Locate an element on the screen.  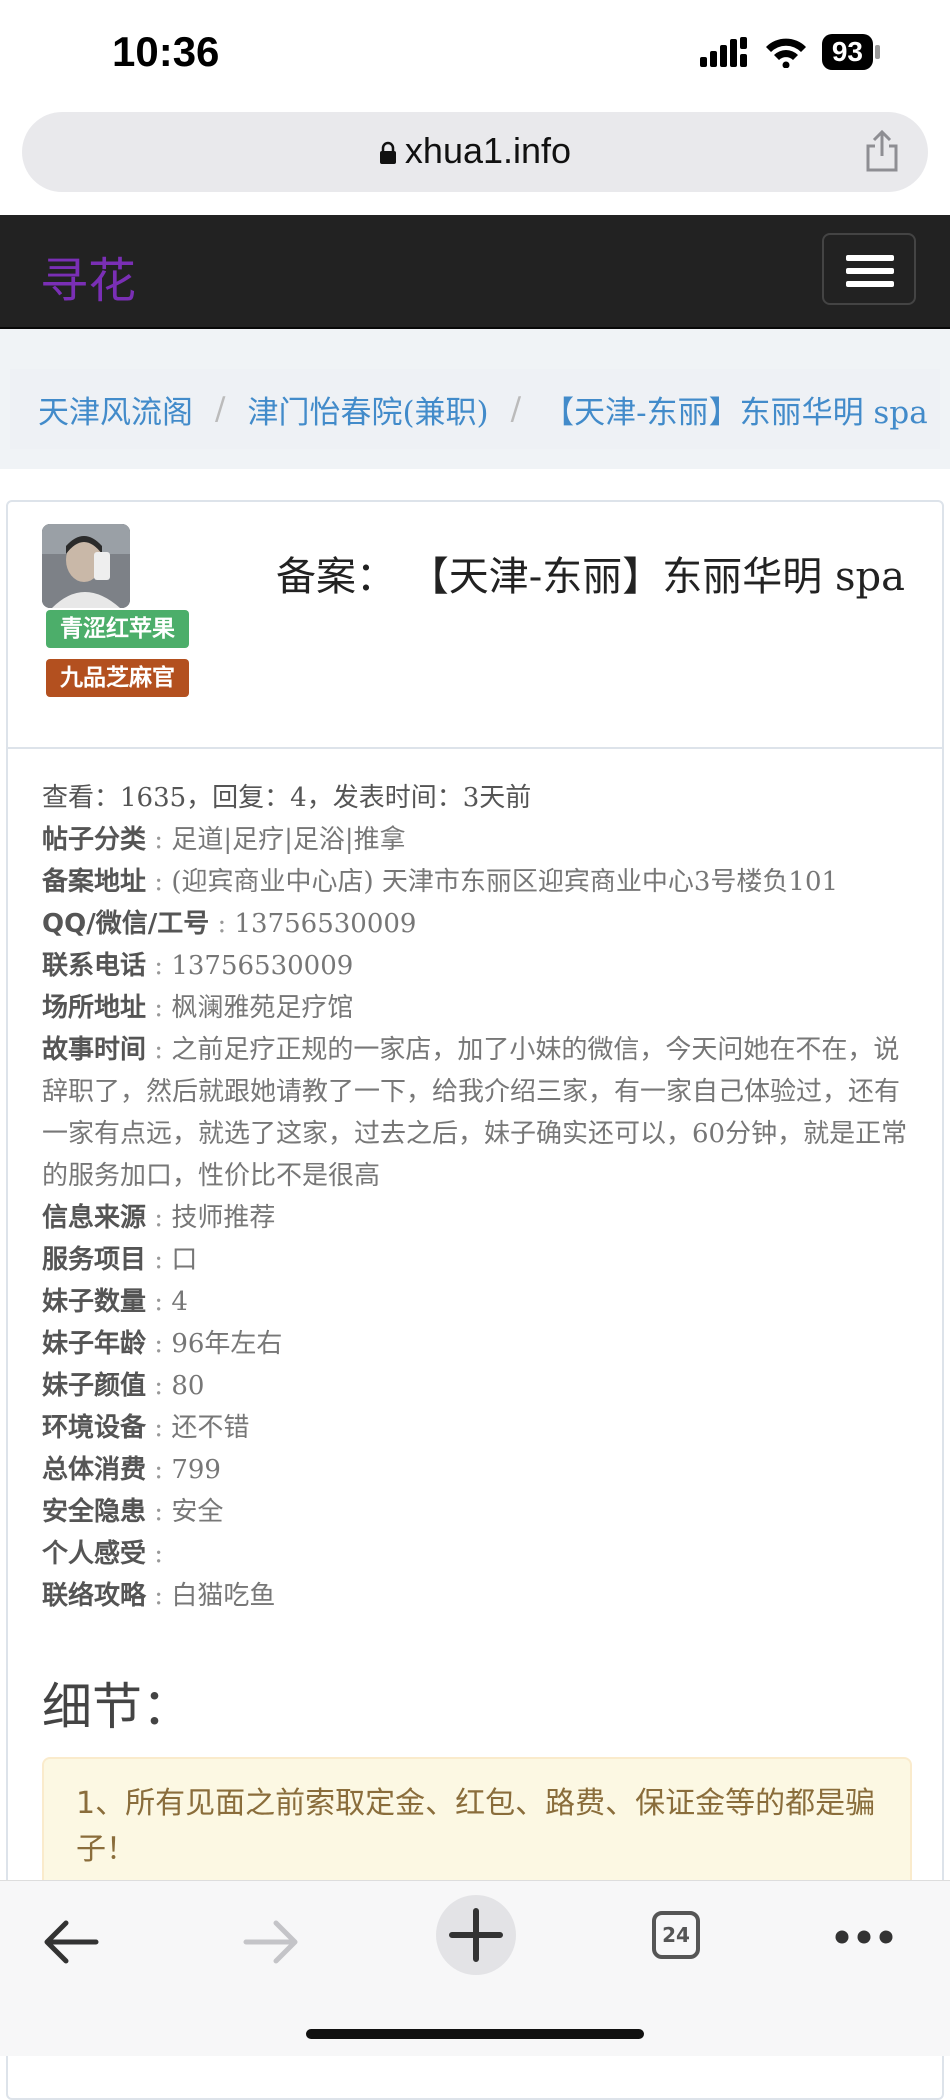
field-row: 服务项目 : 口 is located at coordinates (120, 1260).